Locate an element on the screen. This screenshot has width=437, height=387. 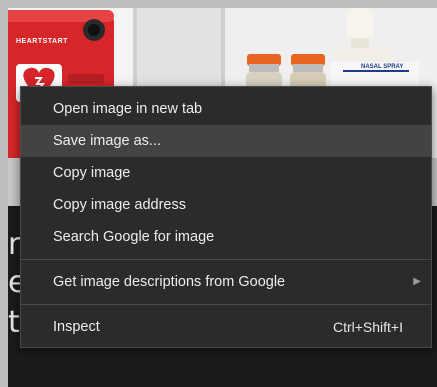
chevron-right-icon: ▶ is located at coordinates (417, 281).